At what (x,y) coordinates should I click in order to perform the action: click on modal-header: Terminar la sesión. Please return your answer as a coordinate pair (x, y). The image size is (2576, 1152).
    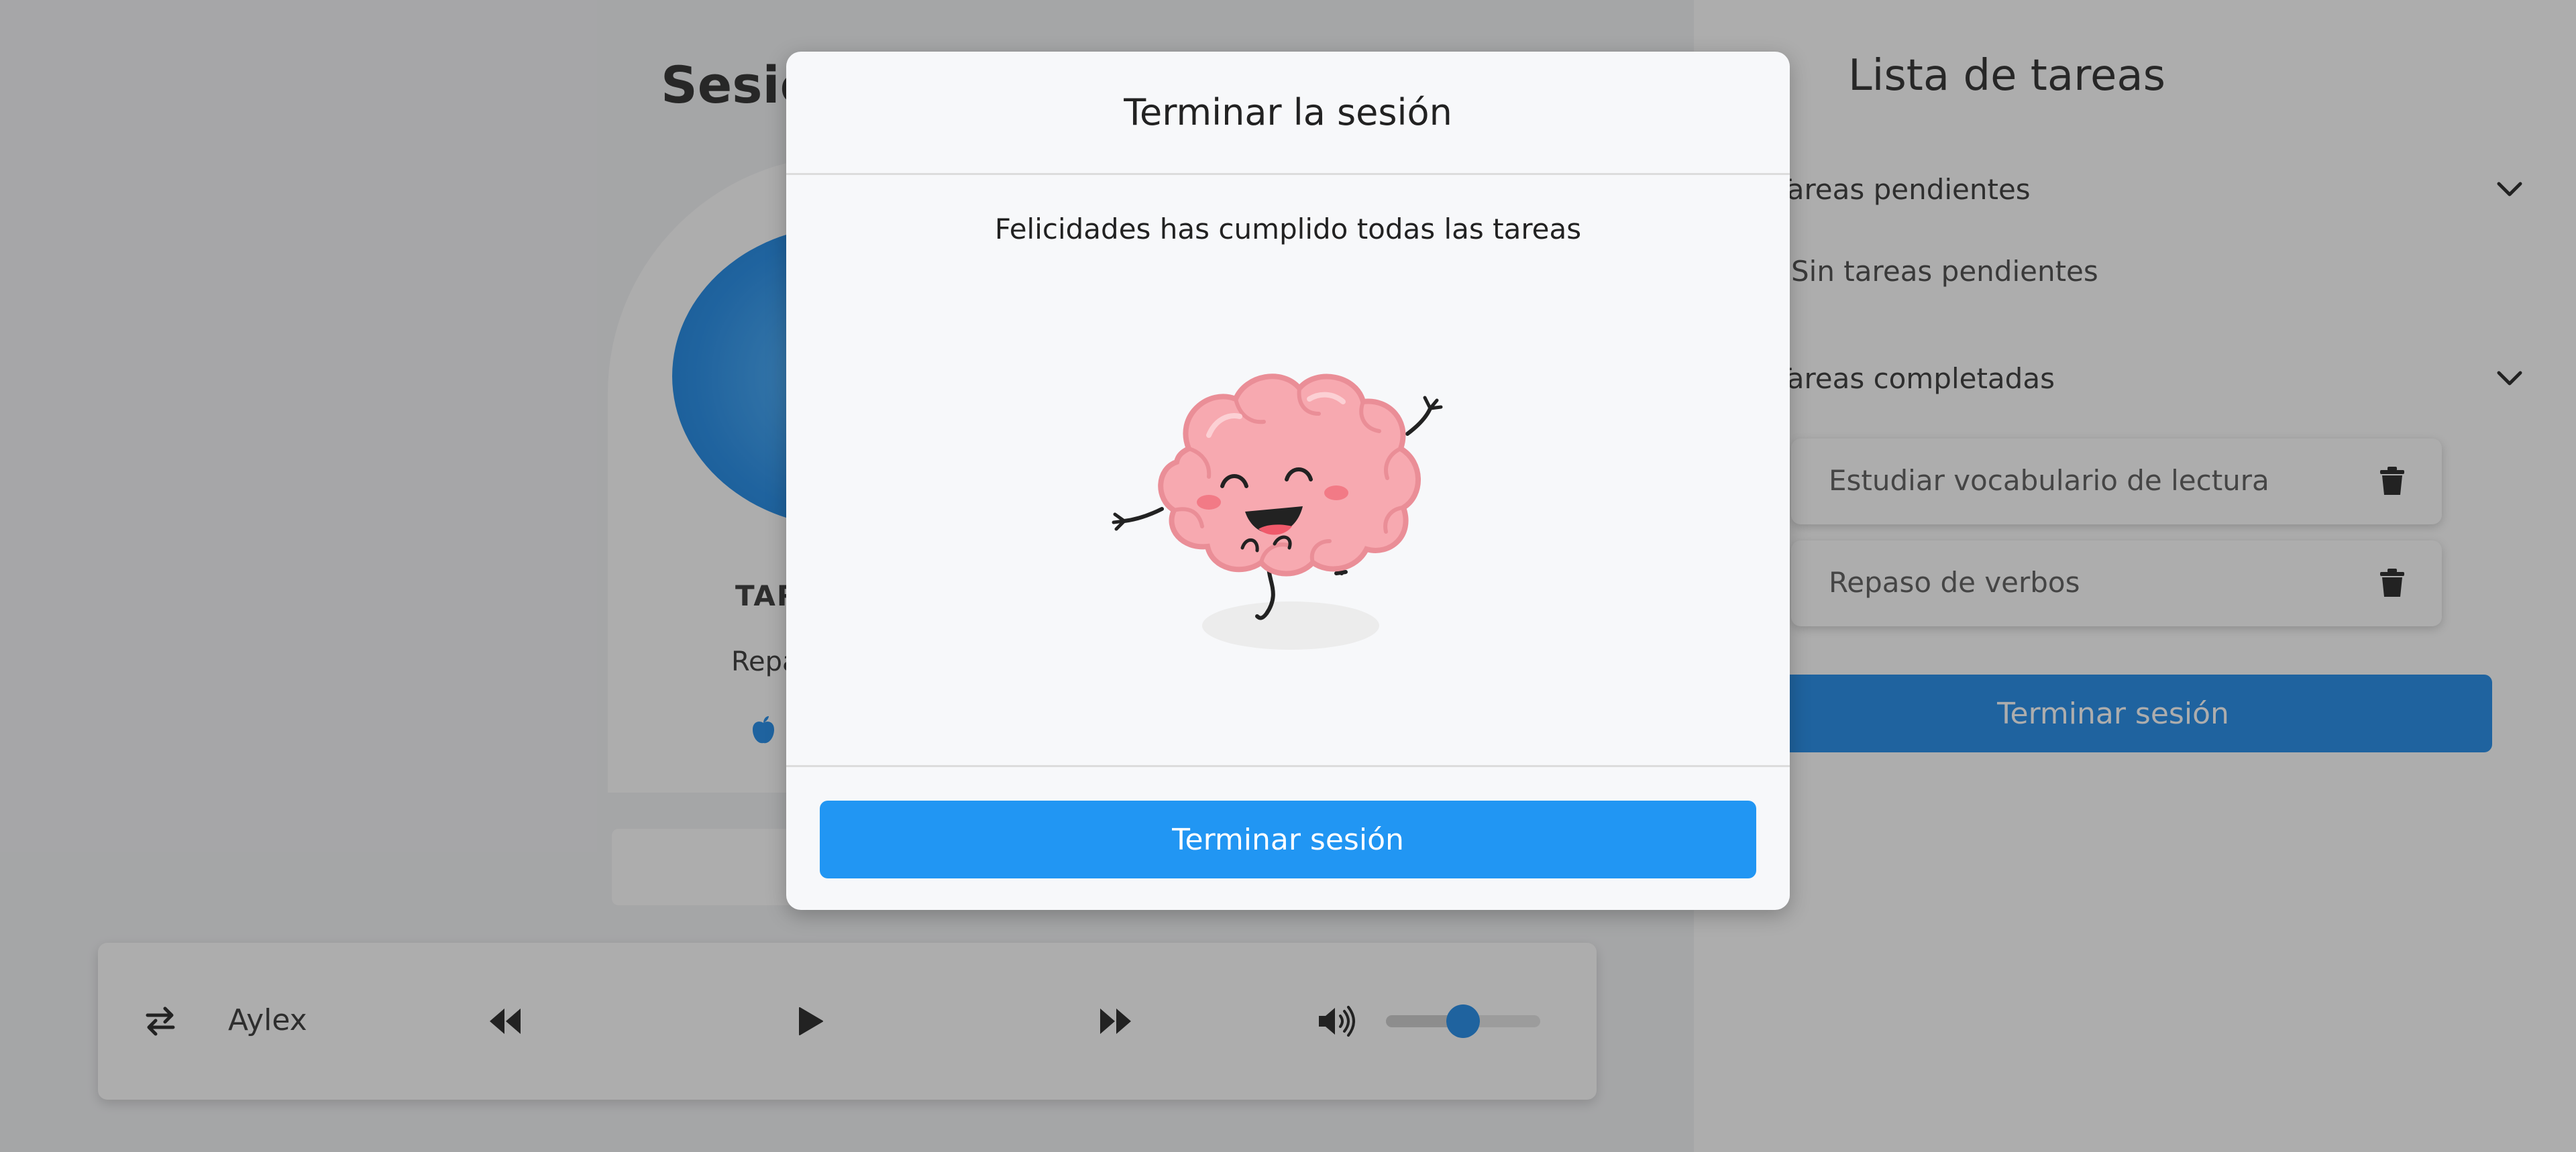
    Looking at the image, I should click on (1288, 113).